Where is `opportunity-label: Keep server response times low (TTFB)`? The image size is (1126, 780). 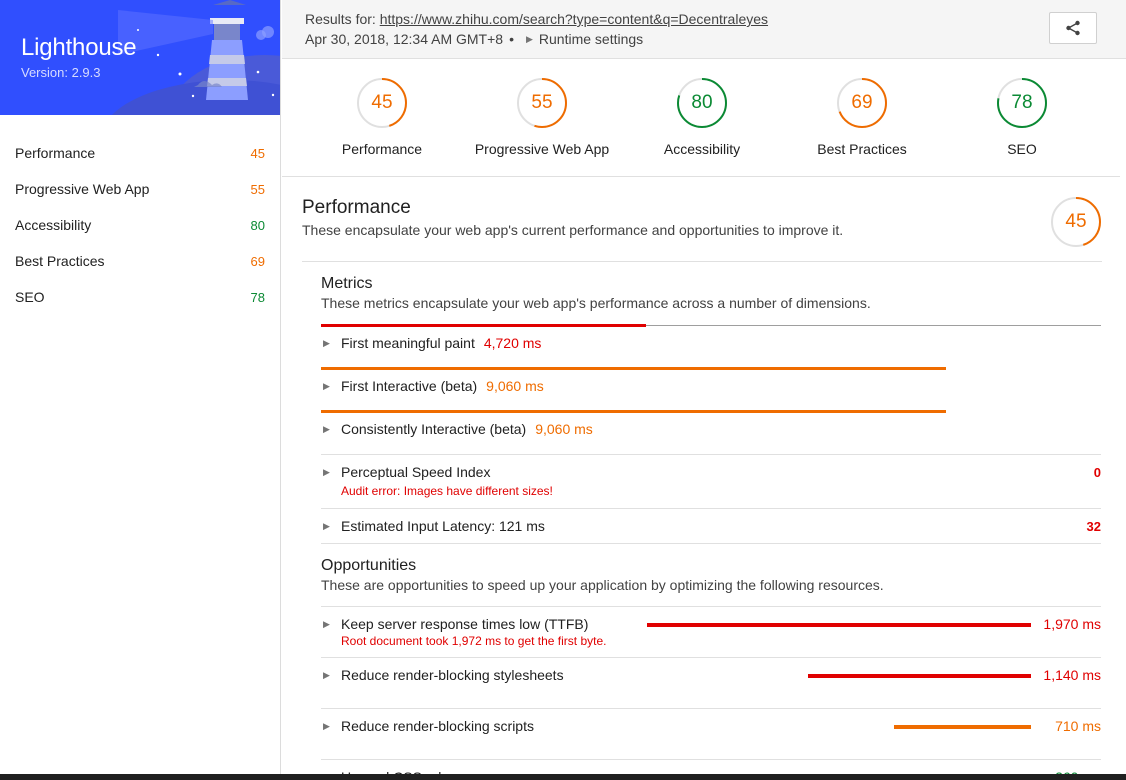
opportunity-label: Keep server response times low (TTFB) is located at coordinates (465, 624).